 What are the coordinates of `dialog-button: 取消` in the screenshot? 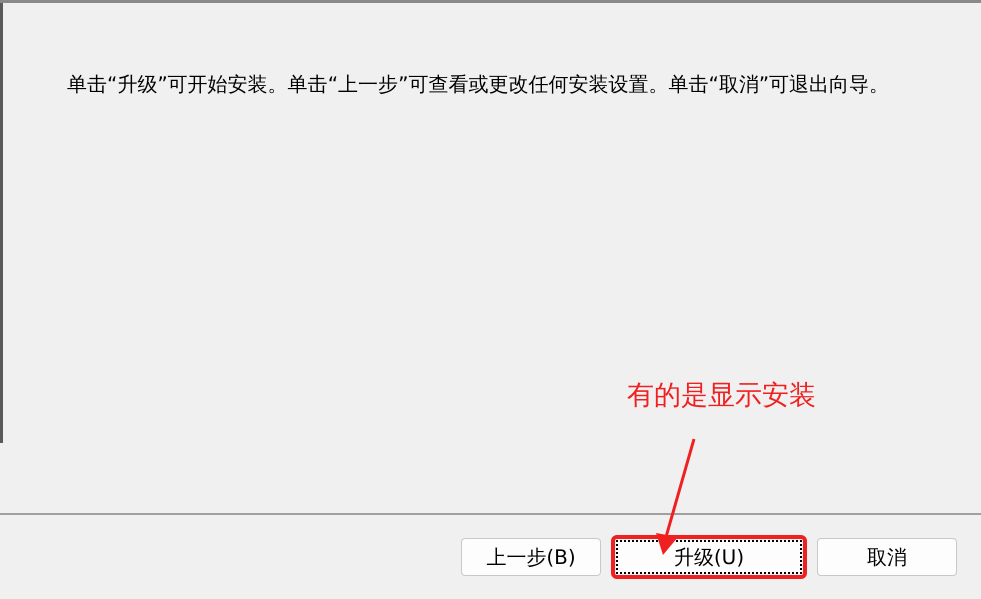 It's located at (887, 557).